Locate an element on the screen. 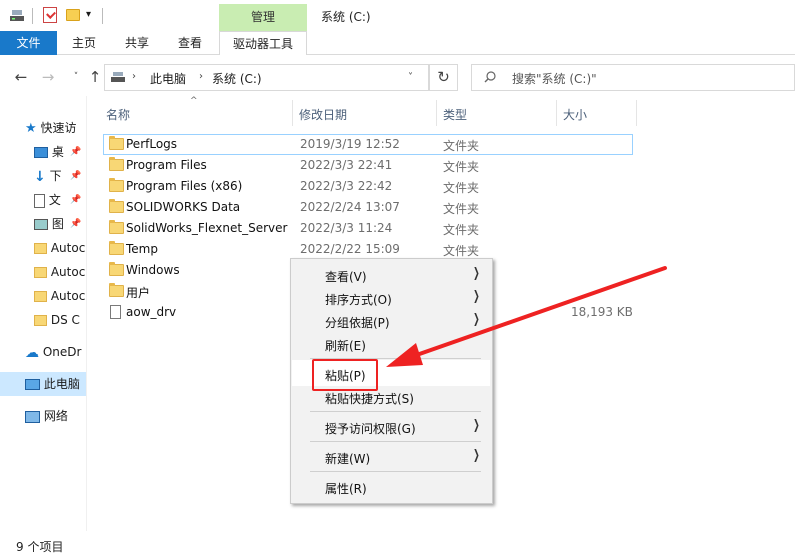  pictures-icon is located at coordinates (41, 224).